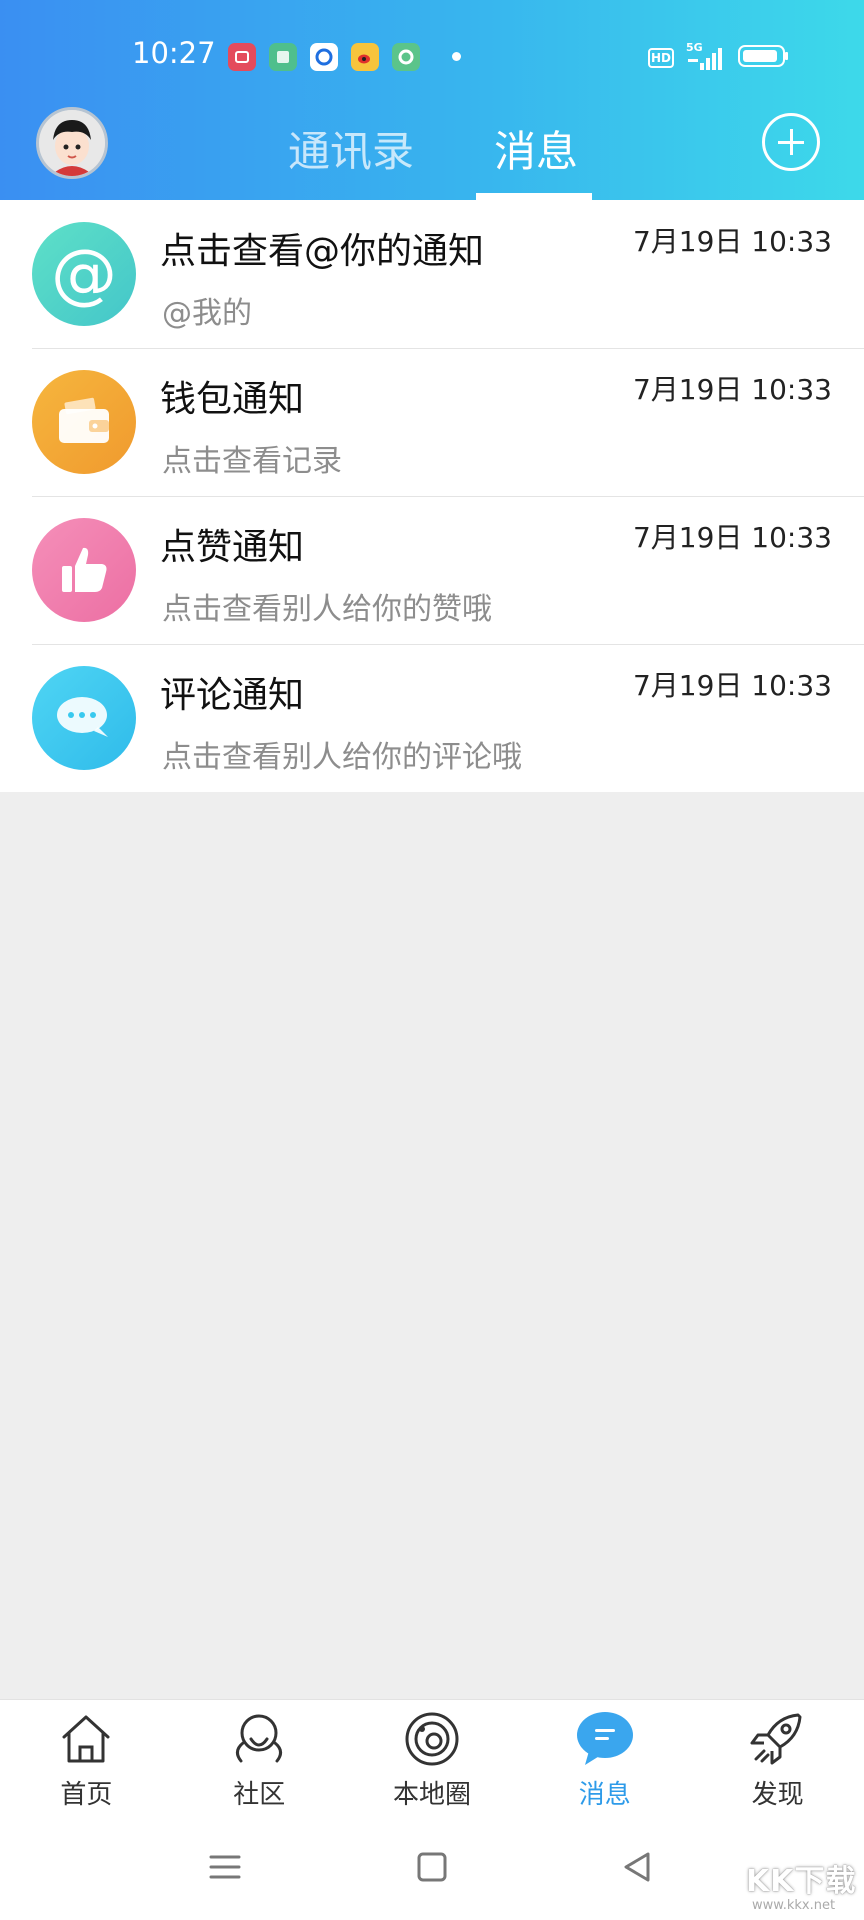 The width and height of the screenshot is (864, 1920). What do you see at coordinates (84, 570) in the screenshot?
I see `thumbs-up-icon` at bounding box center [84, 570].